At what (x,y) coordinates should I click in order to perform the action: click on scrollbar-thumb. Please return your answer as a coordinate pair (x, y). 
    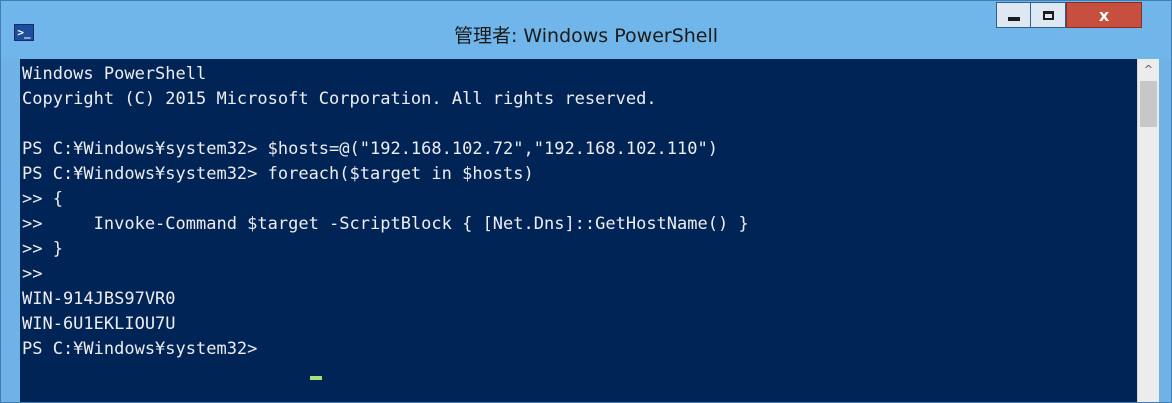
    Looking at the image, I should click on (1148, 104).